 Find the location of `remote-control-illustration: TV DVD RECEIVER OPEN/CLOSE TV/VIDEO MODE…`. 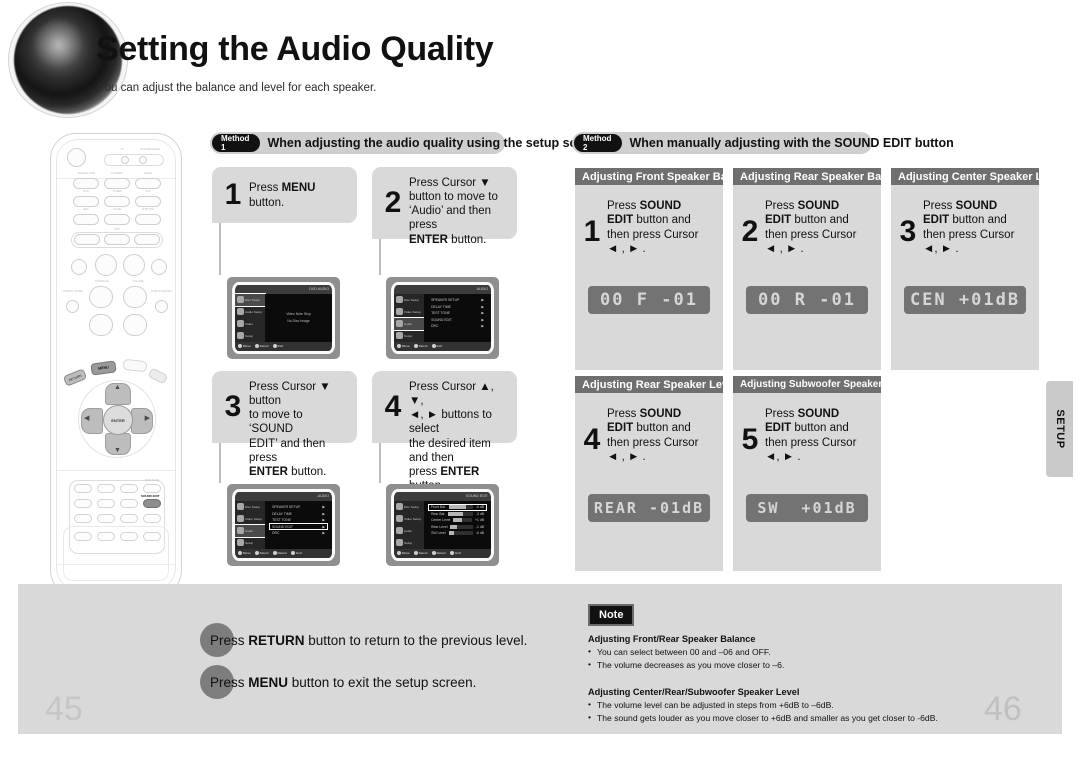

remote-control-illustration: TV DVD RECEIVER OPEN/CLOSE TV/VIDEO MODE… is located at coordinates (116, 364).